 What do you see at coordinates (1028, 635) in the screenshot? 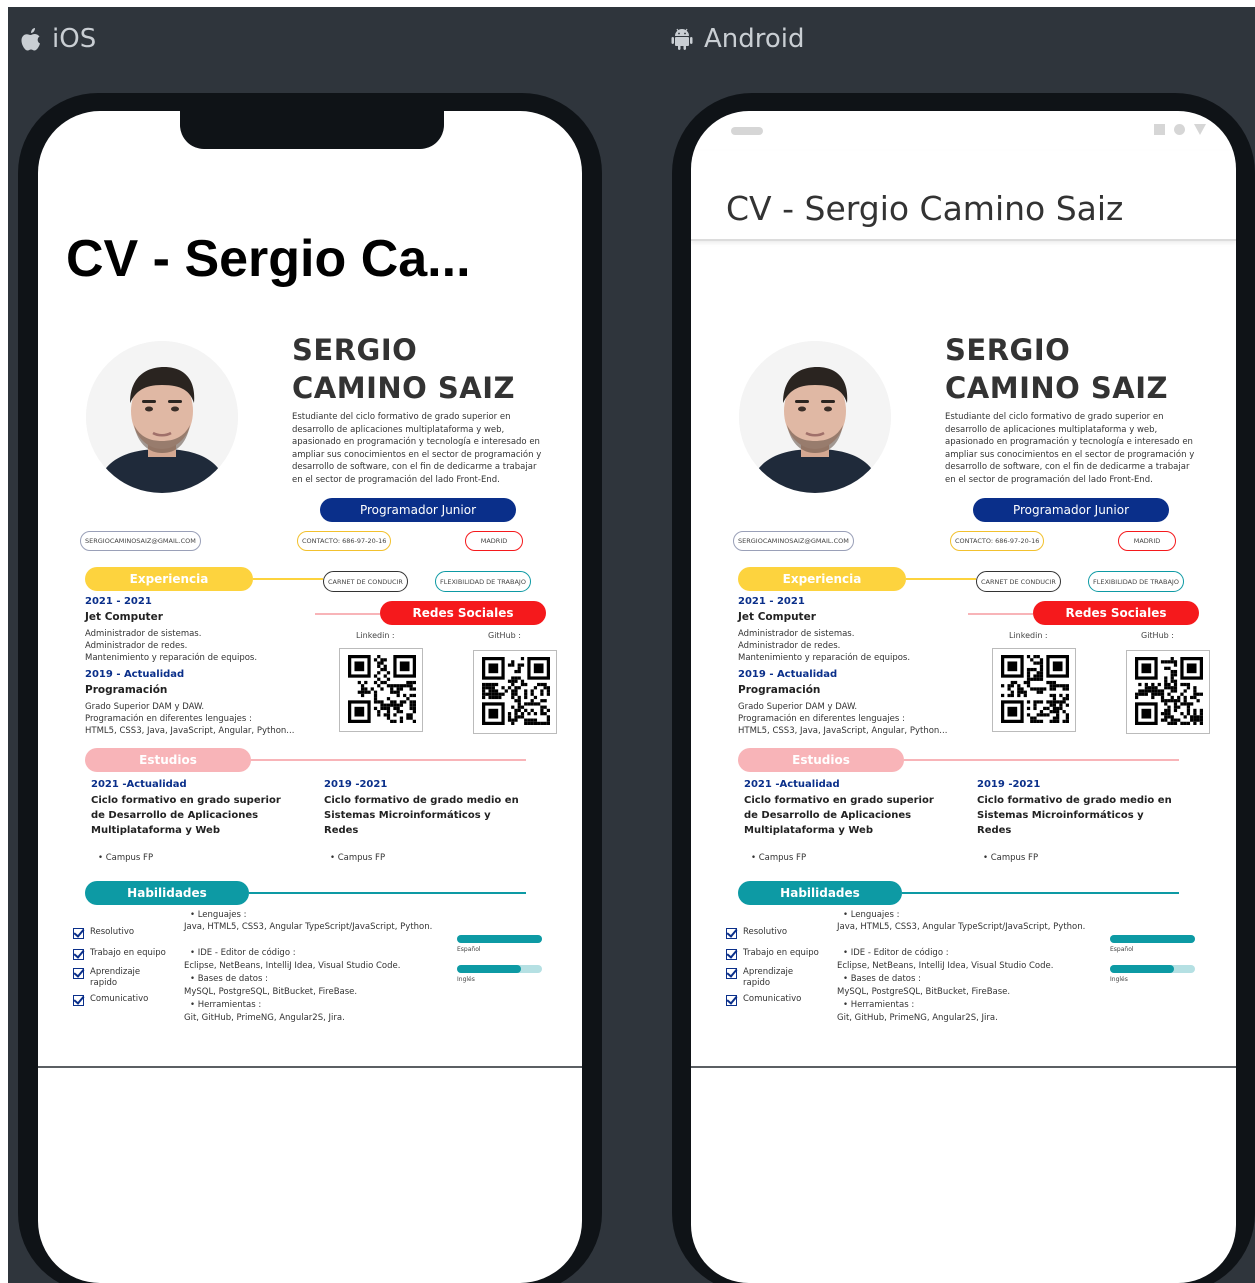
I see `linkedin-label: Linkedin :` at bounding box center [1028, 635].